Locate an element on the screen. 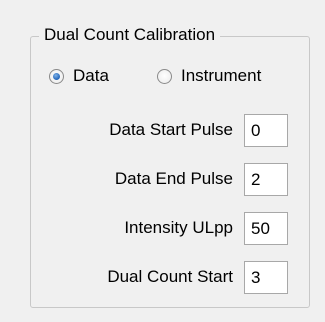 This screenshot has height=322, width=325. dual-count-start-input is located at coordinates (266, 277).